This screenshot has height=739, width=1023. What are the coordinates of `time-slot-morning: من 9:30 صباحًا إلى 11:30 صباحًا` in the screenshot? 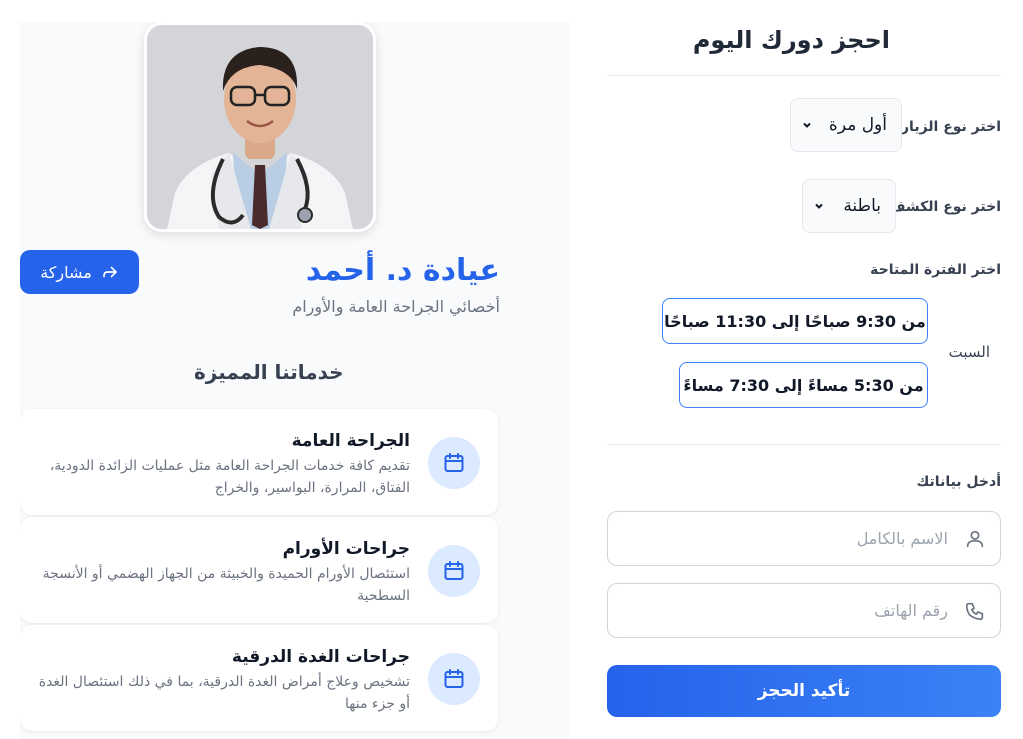 It's located at (795, 321).